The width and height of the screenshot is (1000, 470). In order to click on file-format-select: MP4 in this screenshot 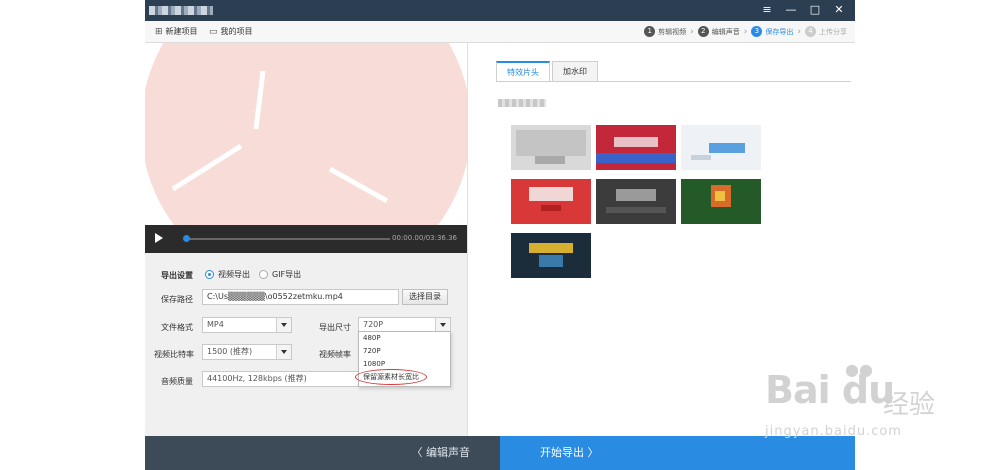, I will do `click(247, 325)`.